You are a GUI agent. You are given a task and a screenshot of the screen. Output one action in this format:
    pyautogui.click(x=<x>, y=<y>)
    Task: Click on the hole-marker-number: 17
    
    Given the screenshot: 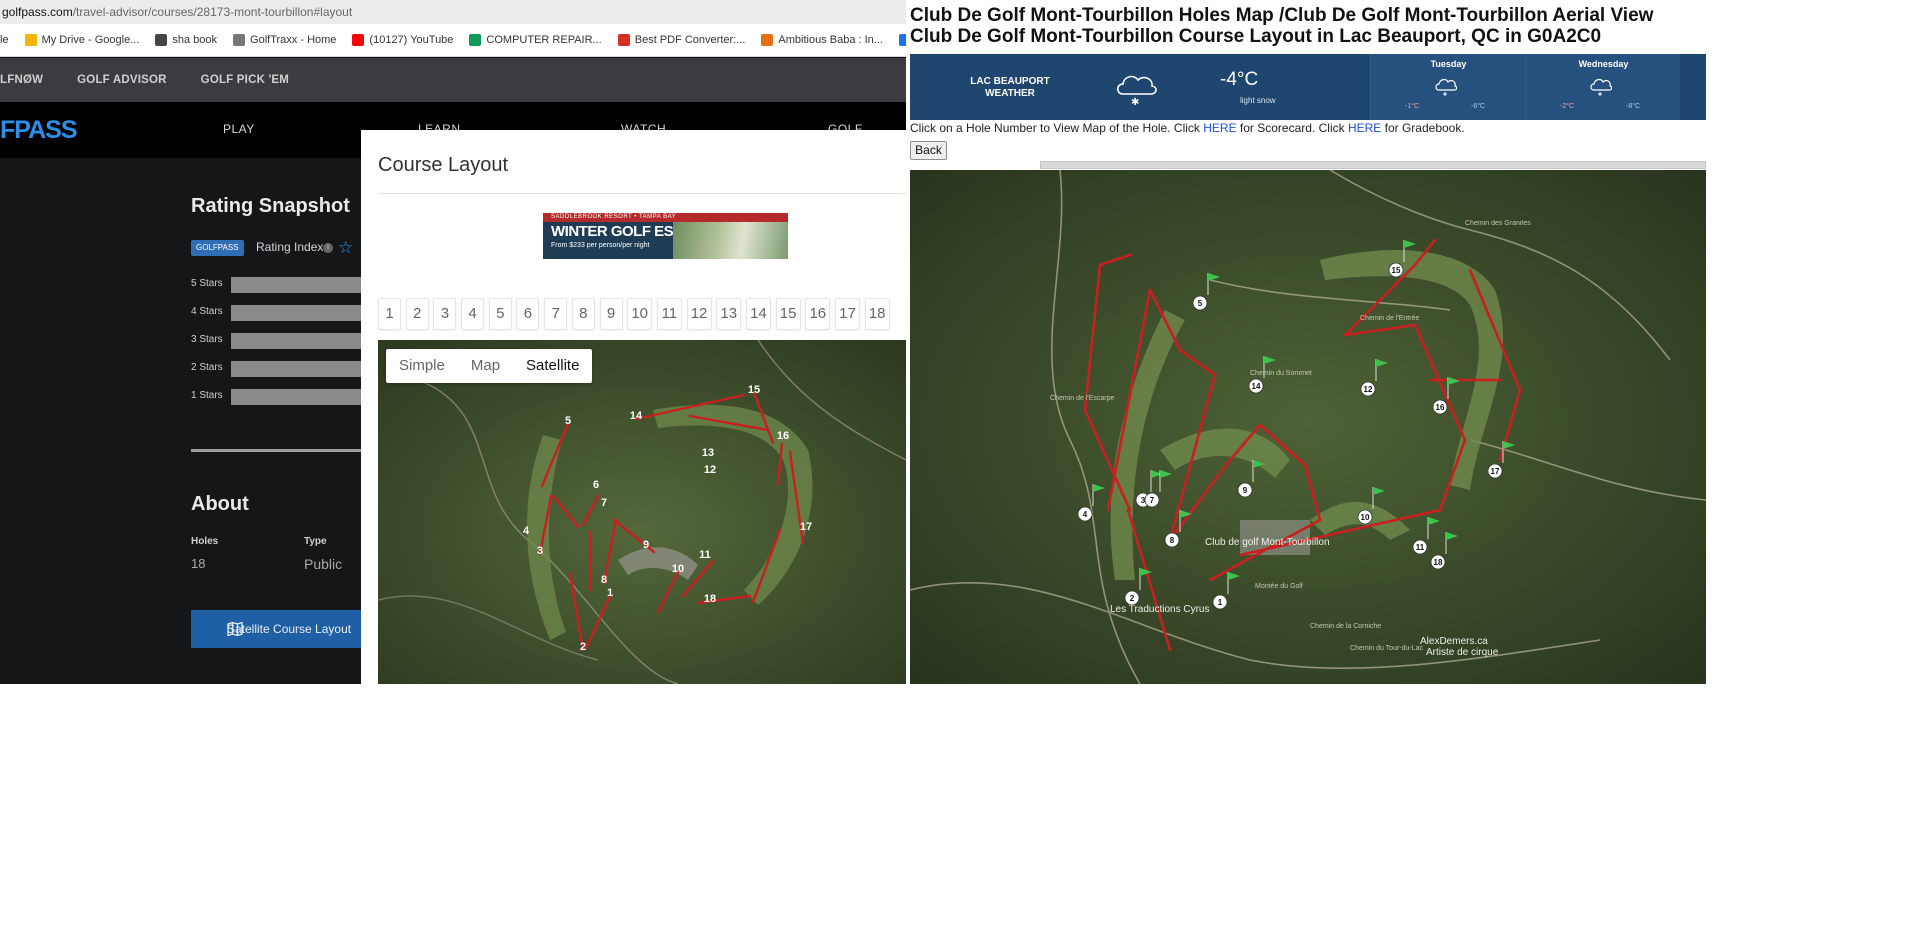 What is the action you would take?
    pyautogui.click(x=1495, y=471)
    